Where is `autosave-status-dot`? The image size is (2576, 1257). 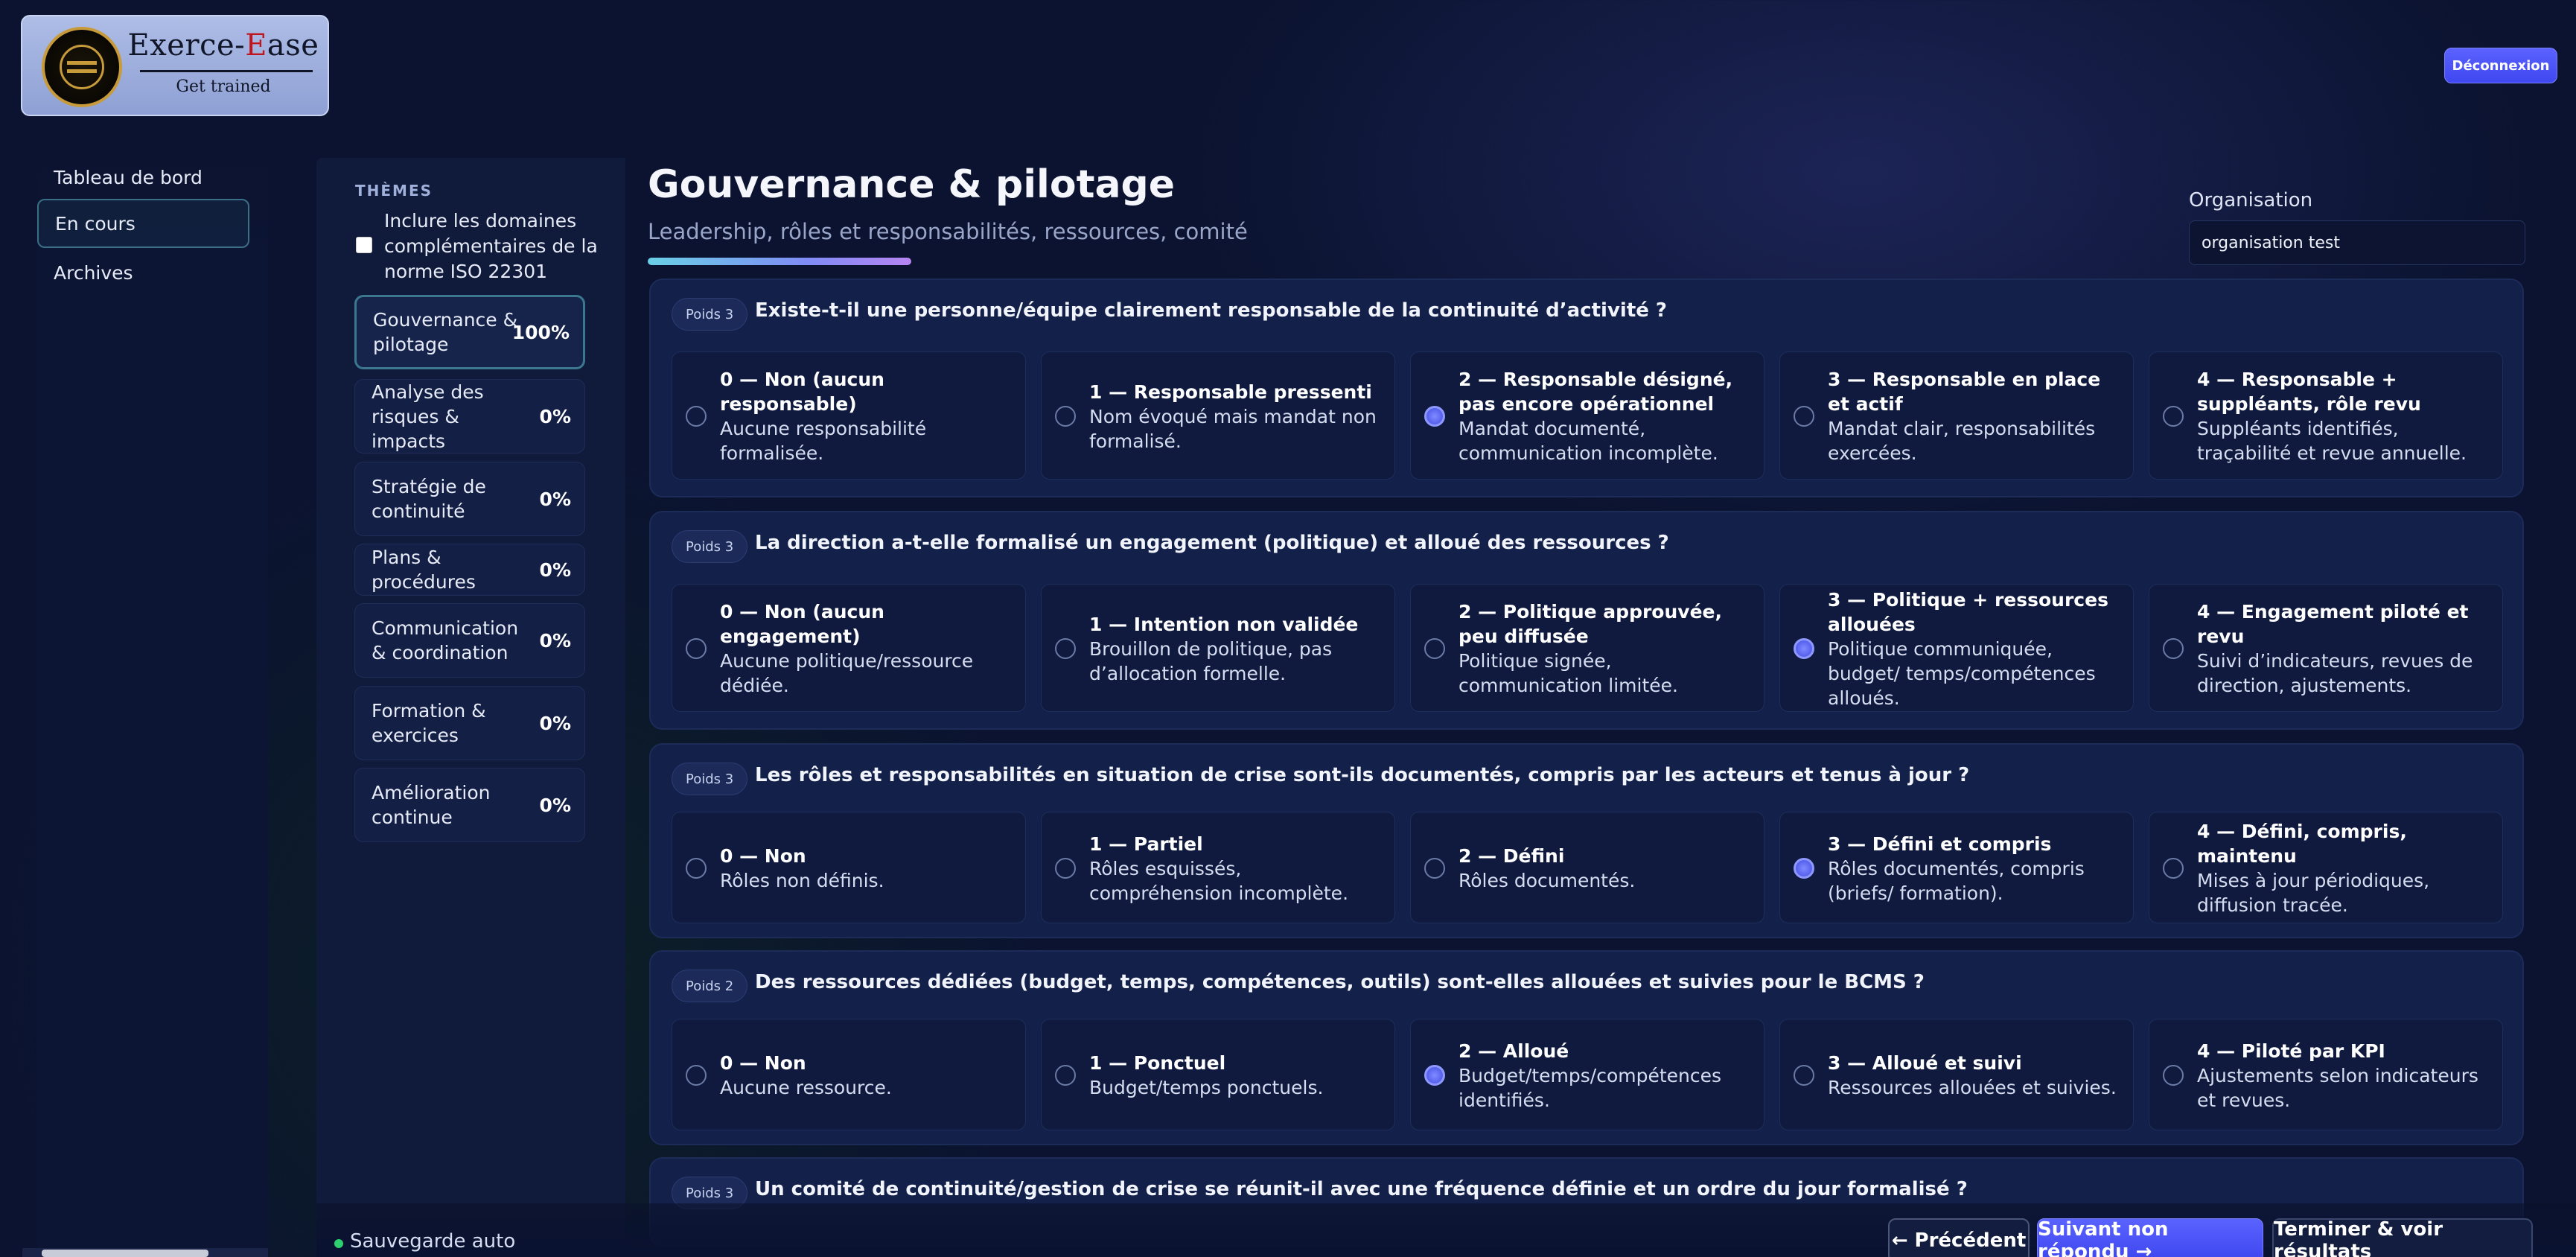 autosave-status-dot is located at coordinates (338, 1243).